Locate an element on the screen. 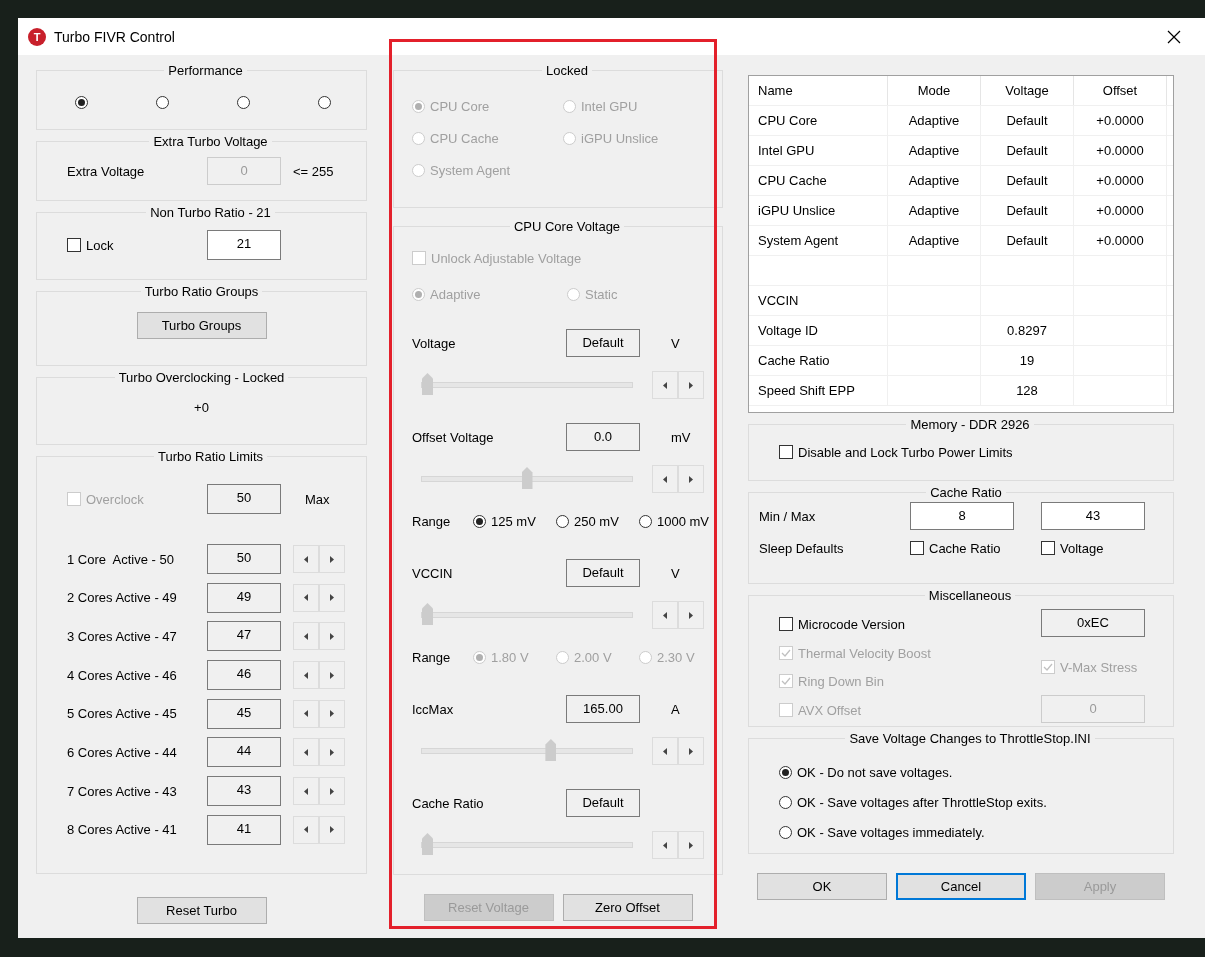  reset-turbo-button: Reset Turbo is located at coordinates (201, 910).